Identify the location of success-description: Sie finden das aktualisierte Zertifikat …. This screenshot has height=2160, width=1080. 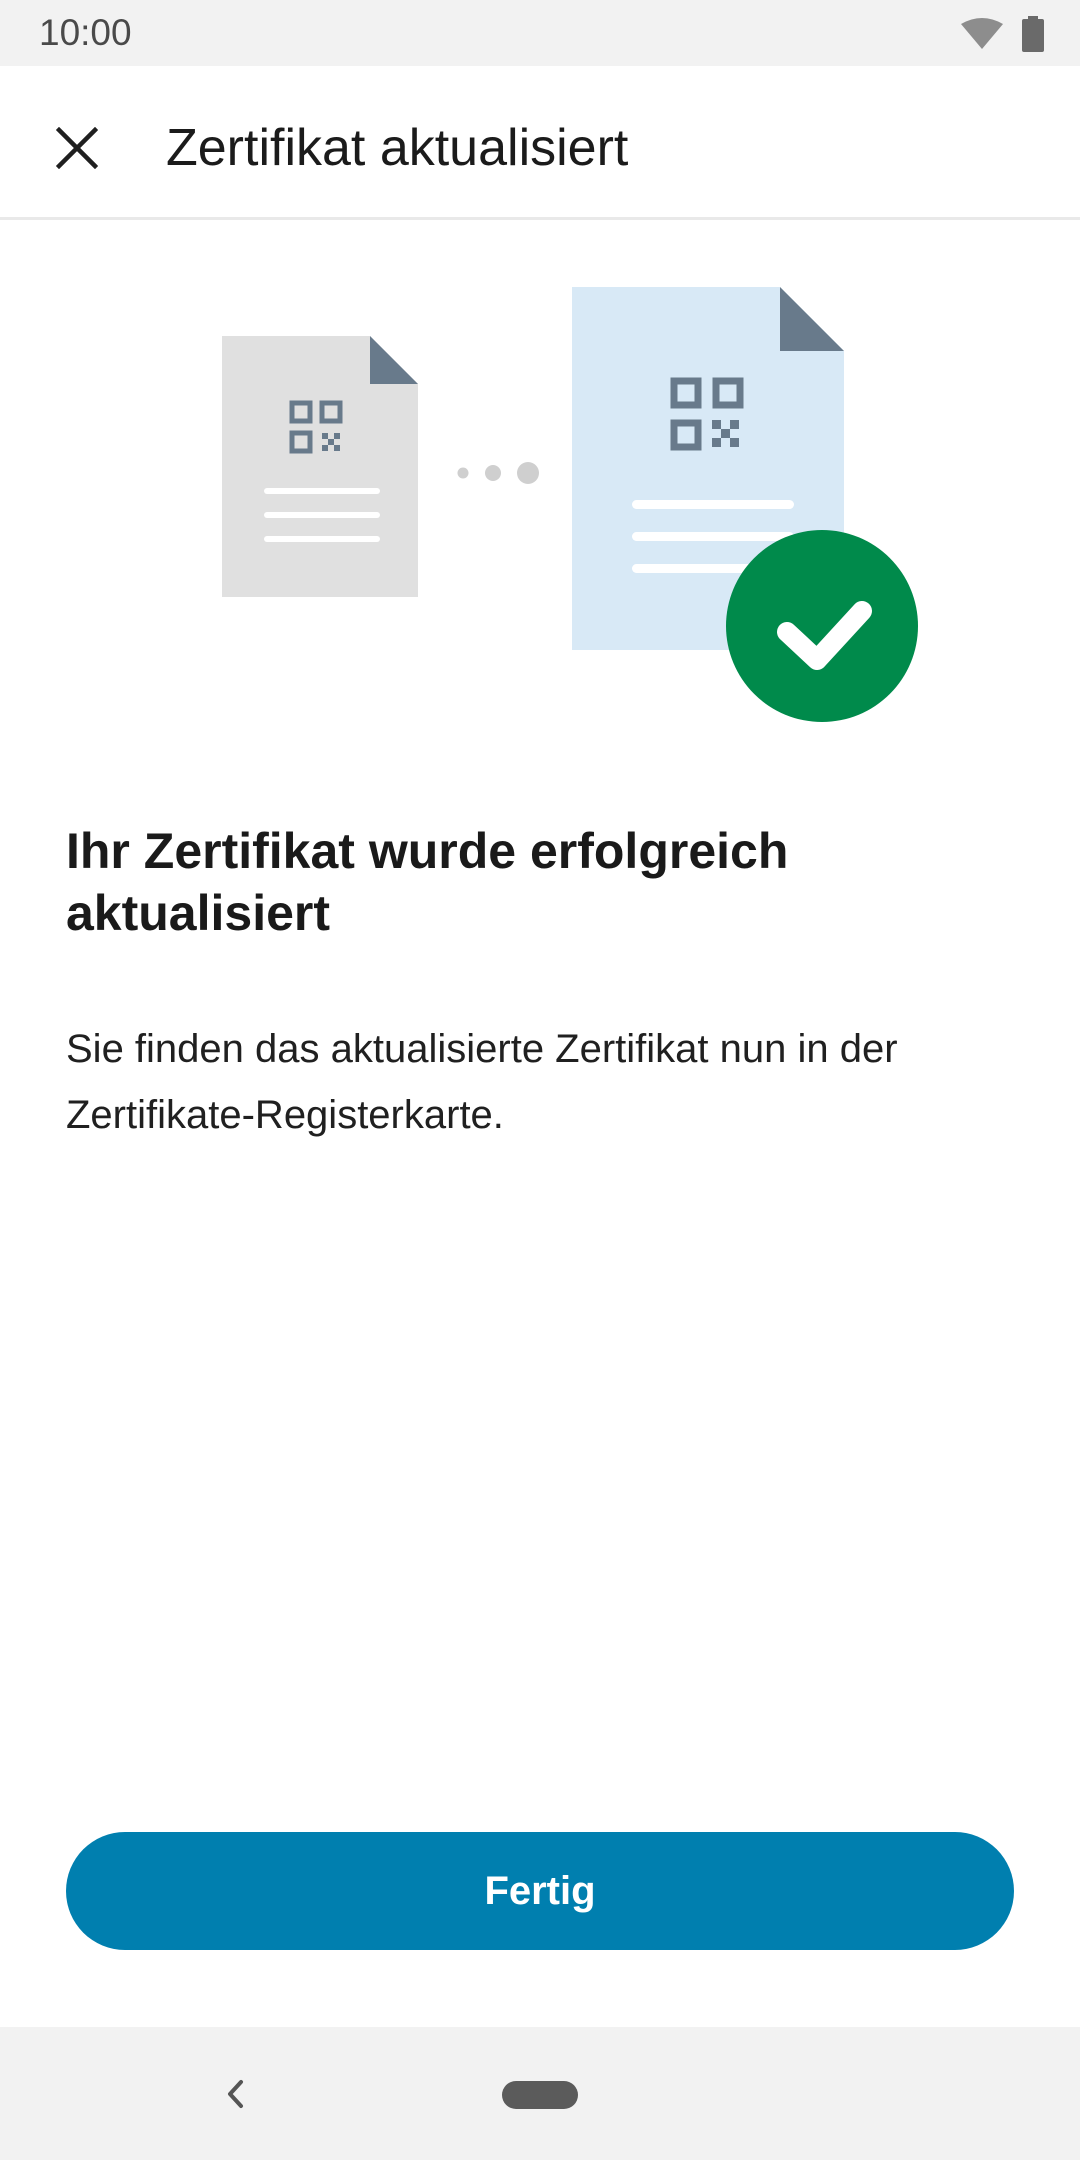
(482, 1082).